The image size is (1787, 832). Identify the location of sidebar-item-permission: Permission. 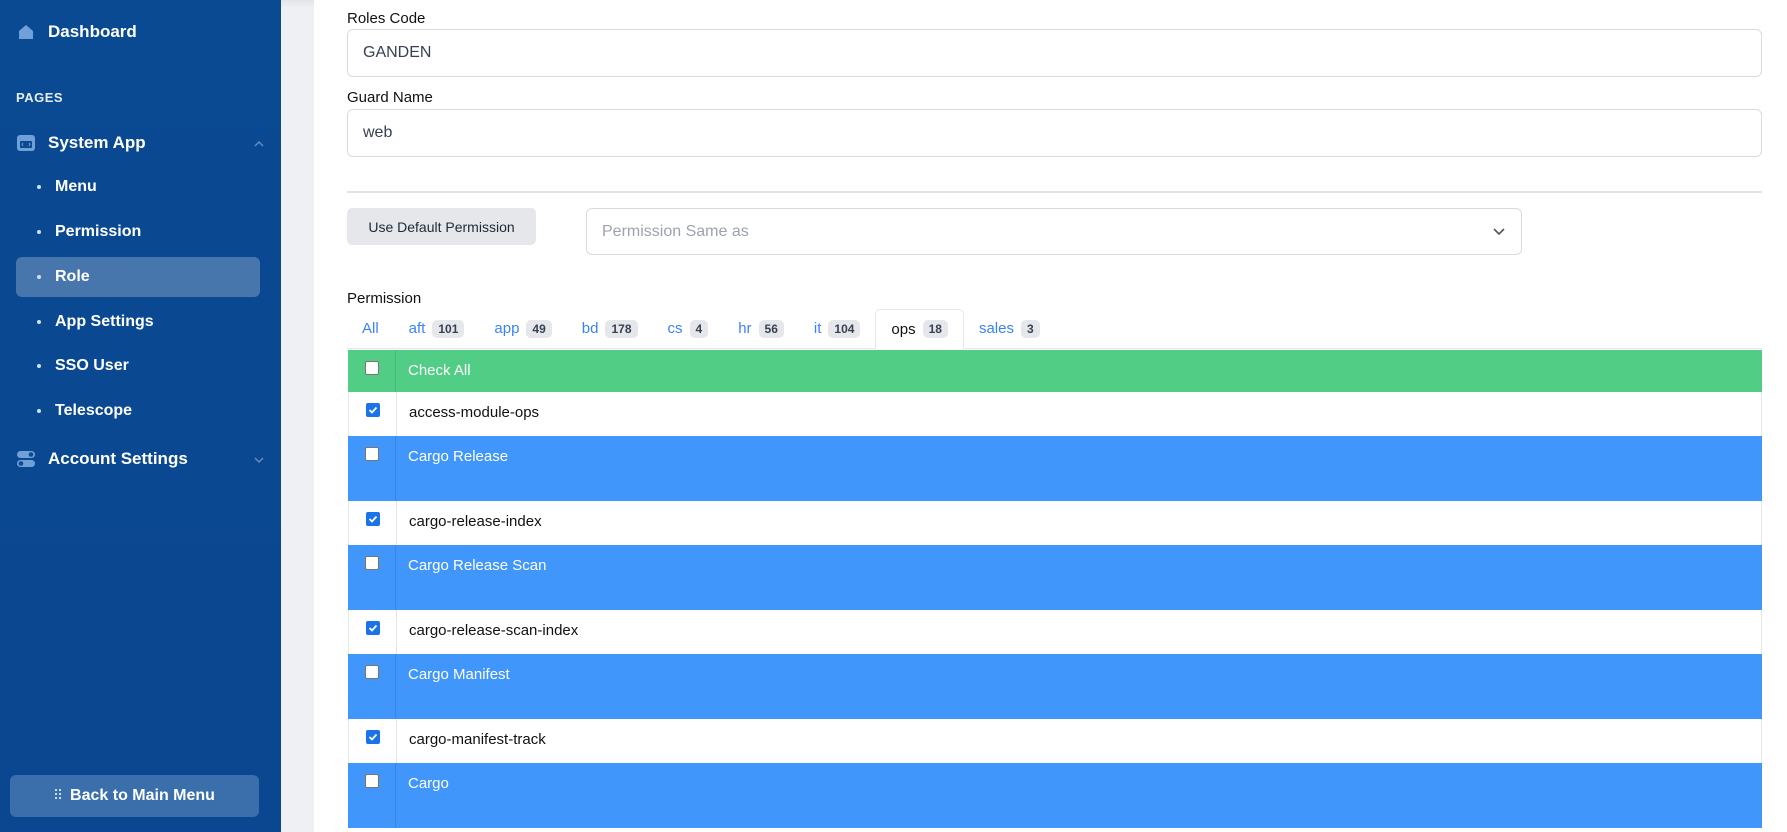
(138, 232).